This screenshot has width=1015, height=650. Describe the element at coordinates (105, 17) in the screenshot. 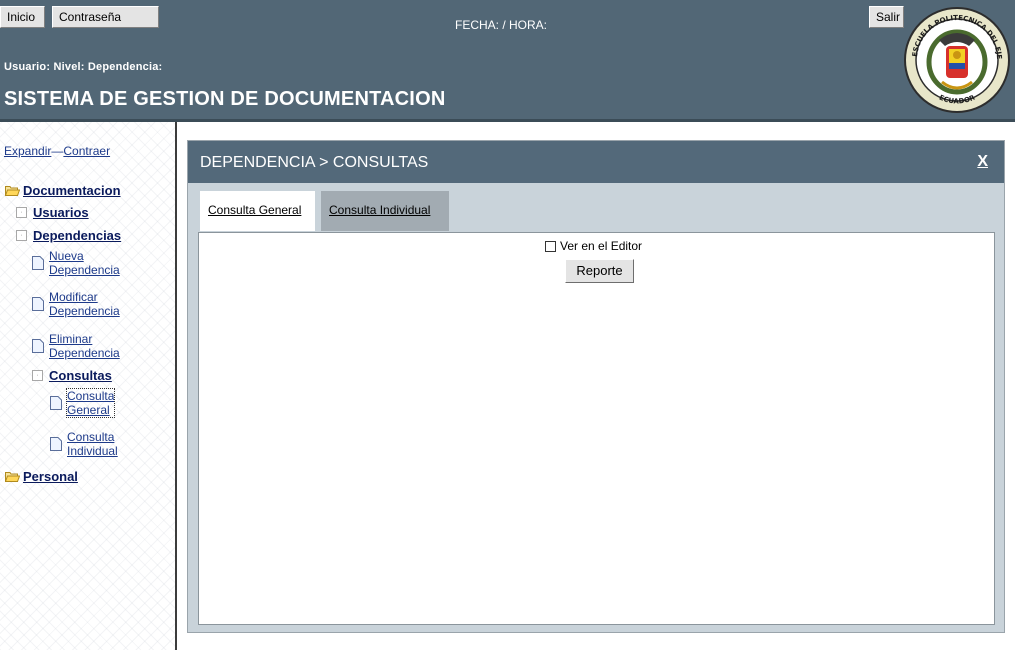

I see `password-button: Contraseña` at that location.